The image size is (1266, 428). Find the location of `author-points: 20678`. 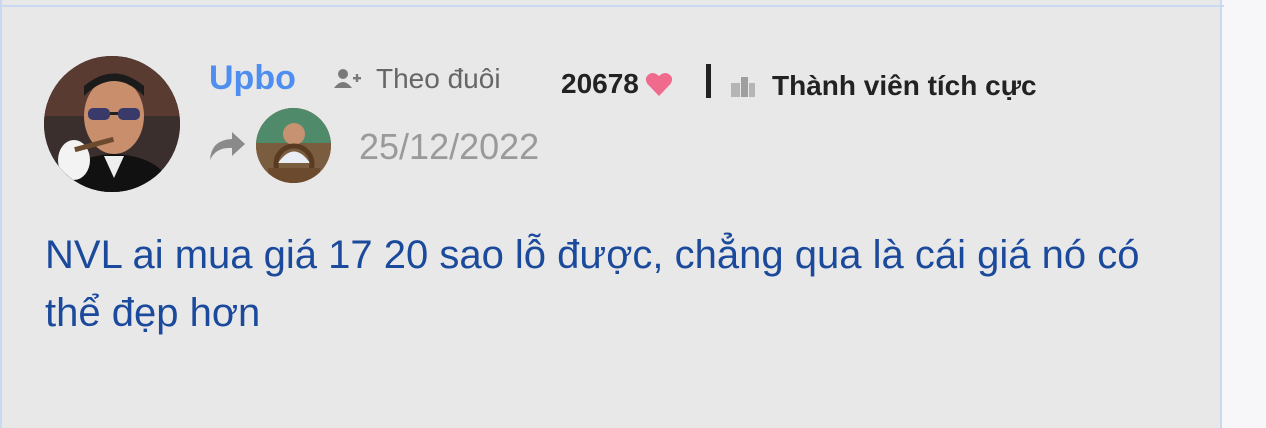

author-points: 20678 is located at coordinates (617, 84).